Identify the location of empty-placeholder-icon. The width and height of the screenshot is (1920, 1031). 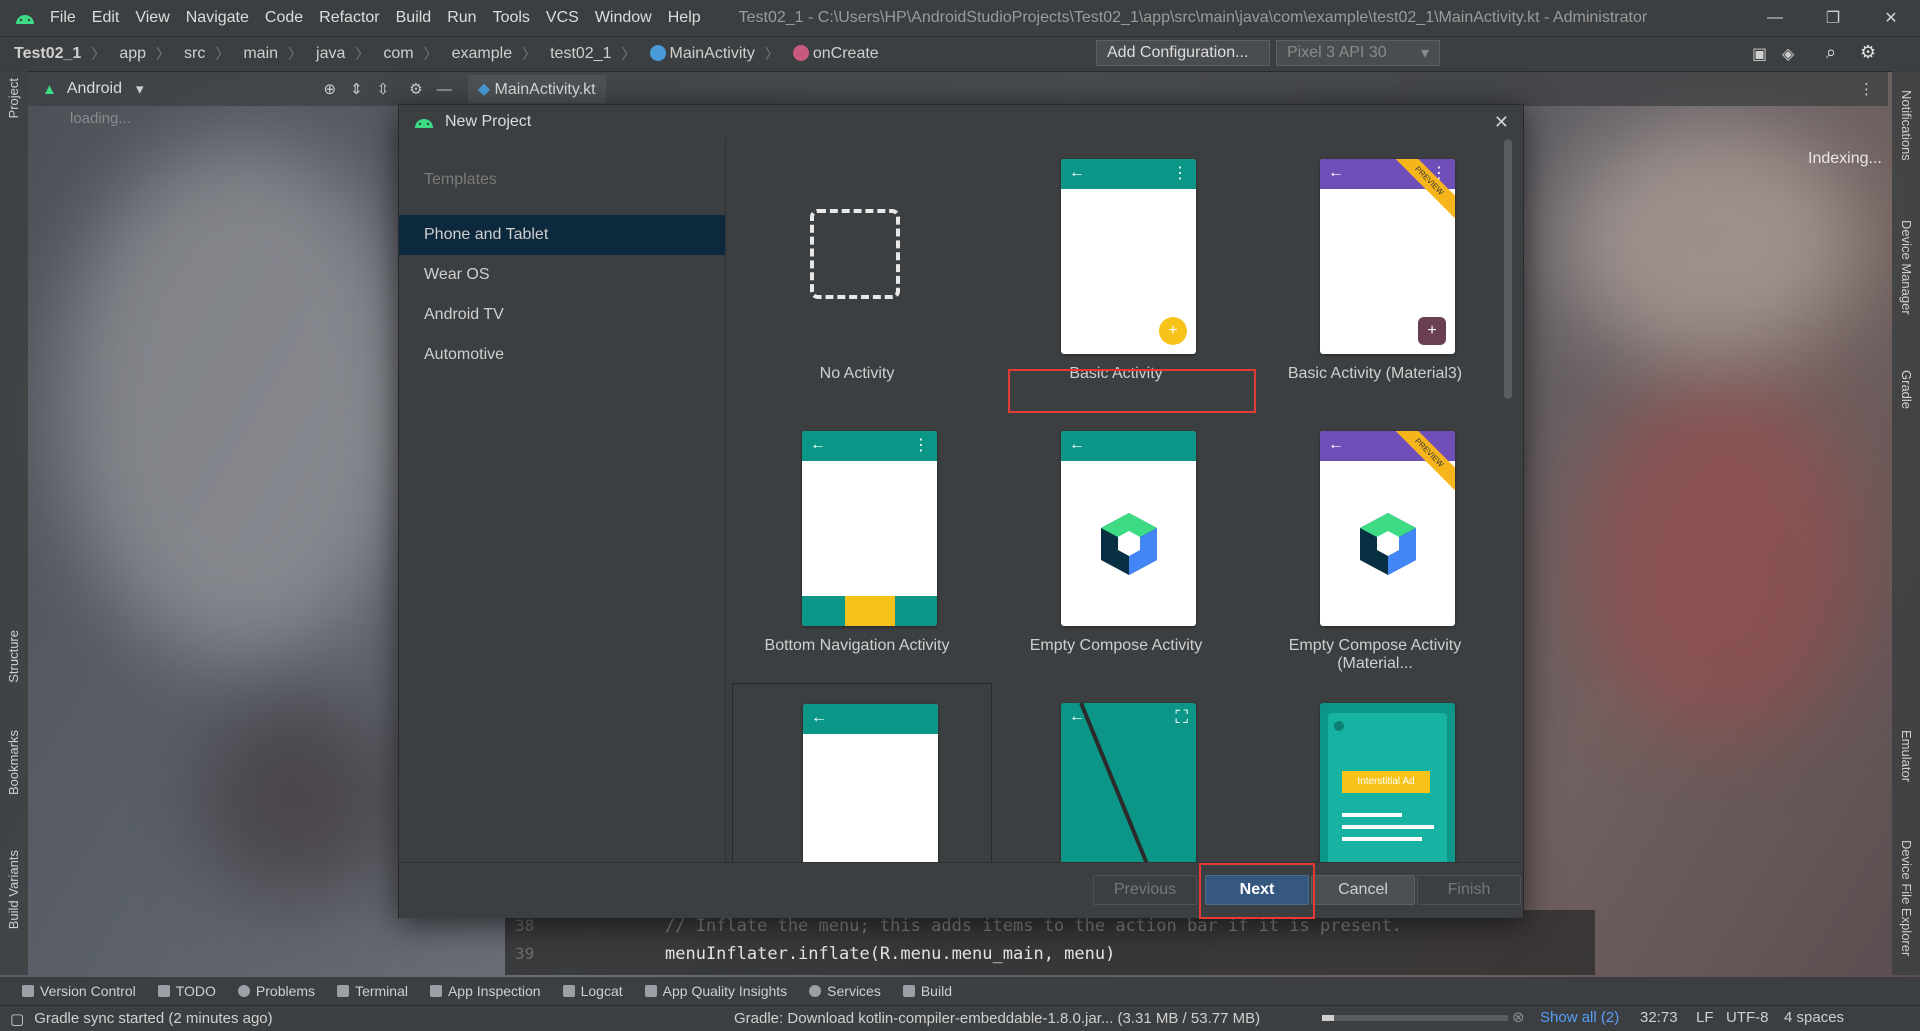
(855, 254).